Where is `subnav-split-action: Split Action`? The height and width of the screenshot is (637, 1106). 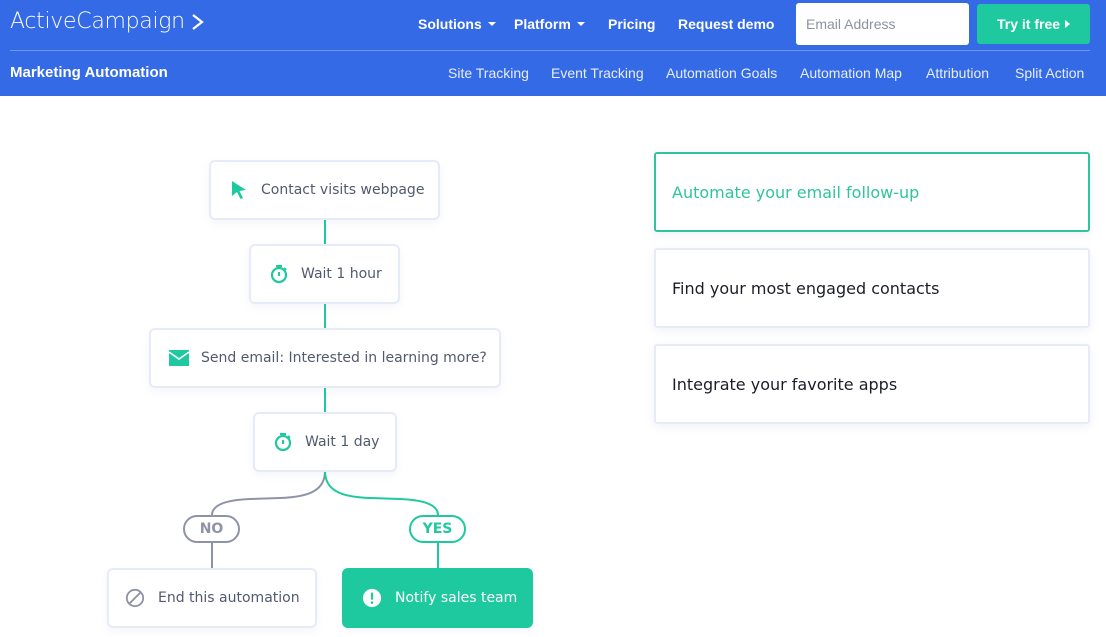
subnav-split-action: Split Action is located at coordinates (1049, 73).